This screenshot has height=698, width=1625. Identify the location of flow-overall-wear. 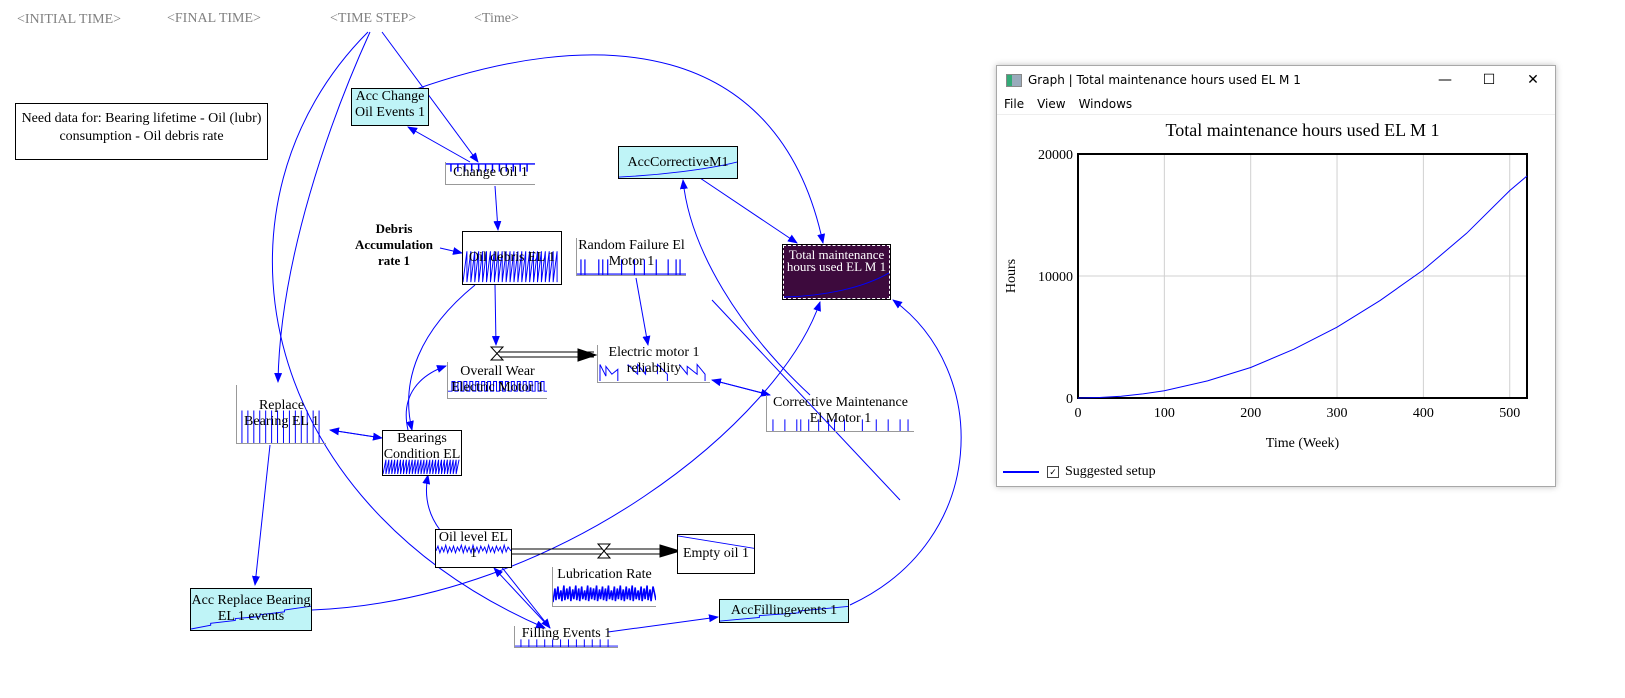
(543, 354).